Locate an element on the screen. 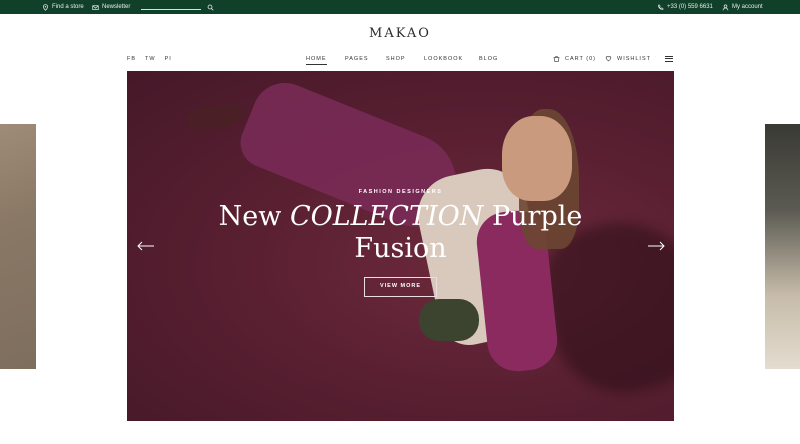  search-button is located at coordinates (210, 7).